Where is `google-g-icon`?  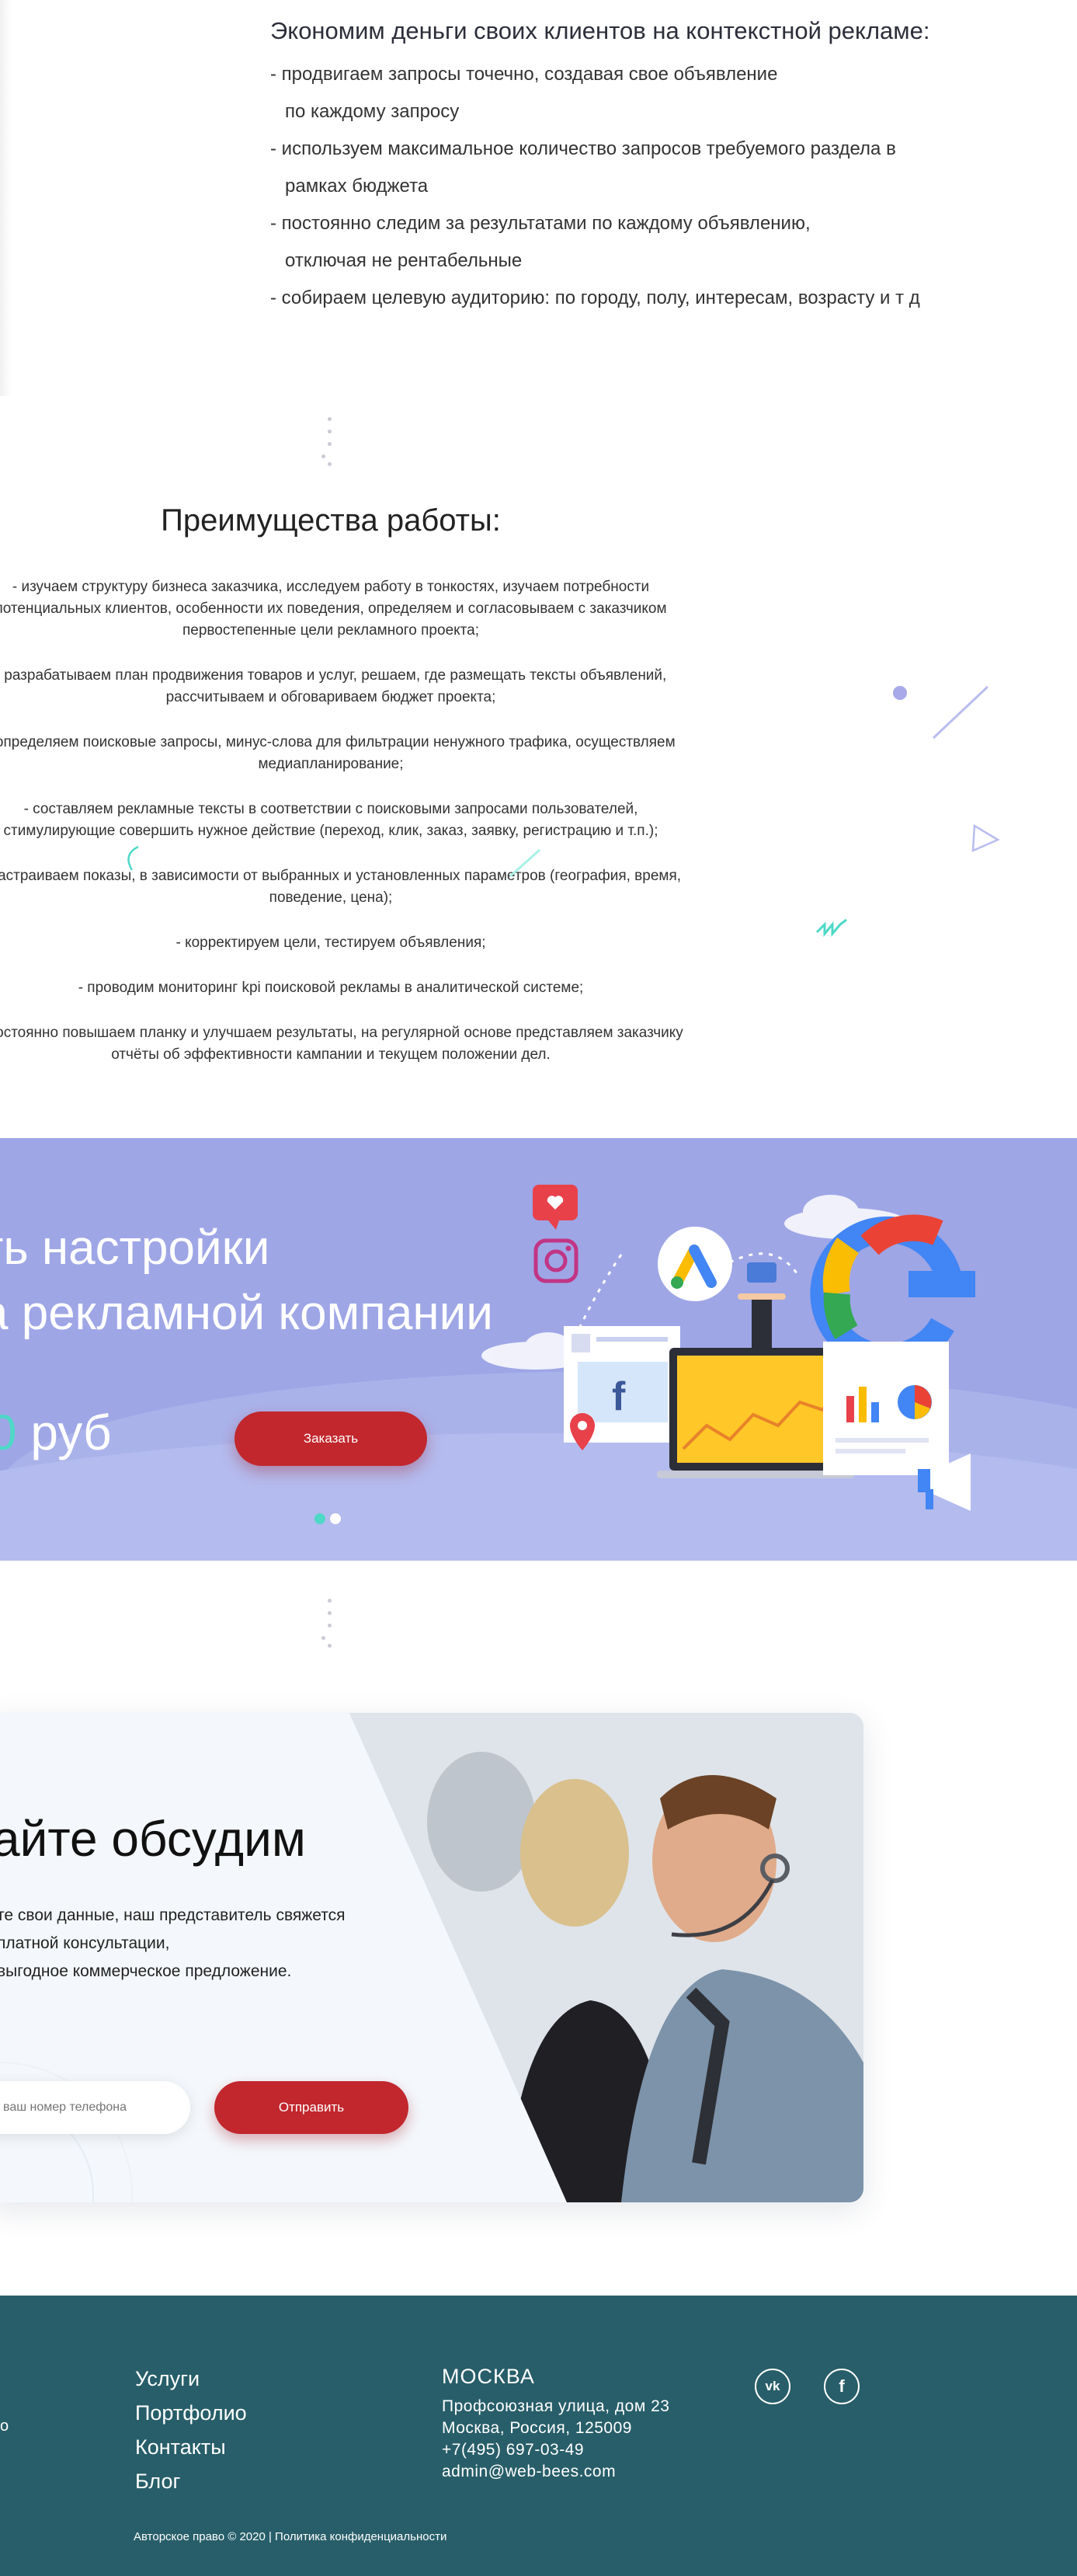 google-g-icon is located at coordinates (893, 1292).